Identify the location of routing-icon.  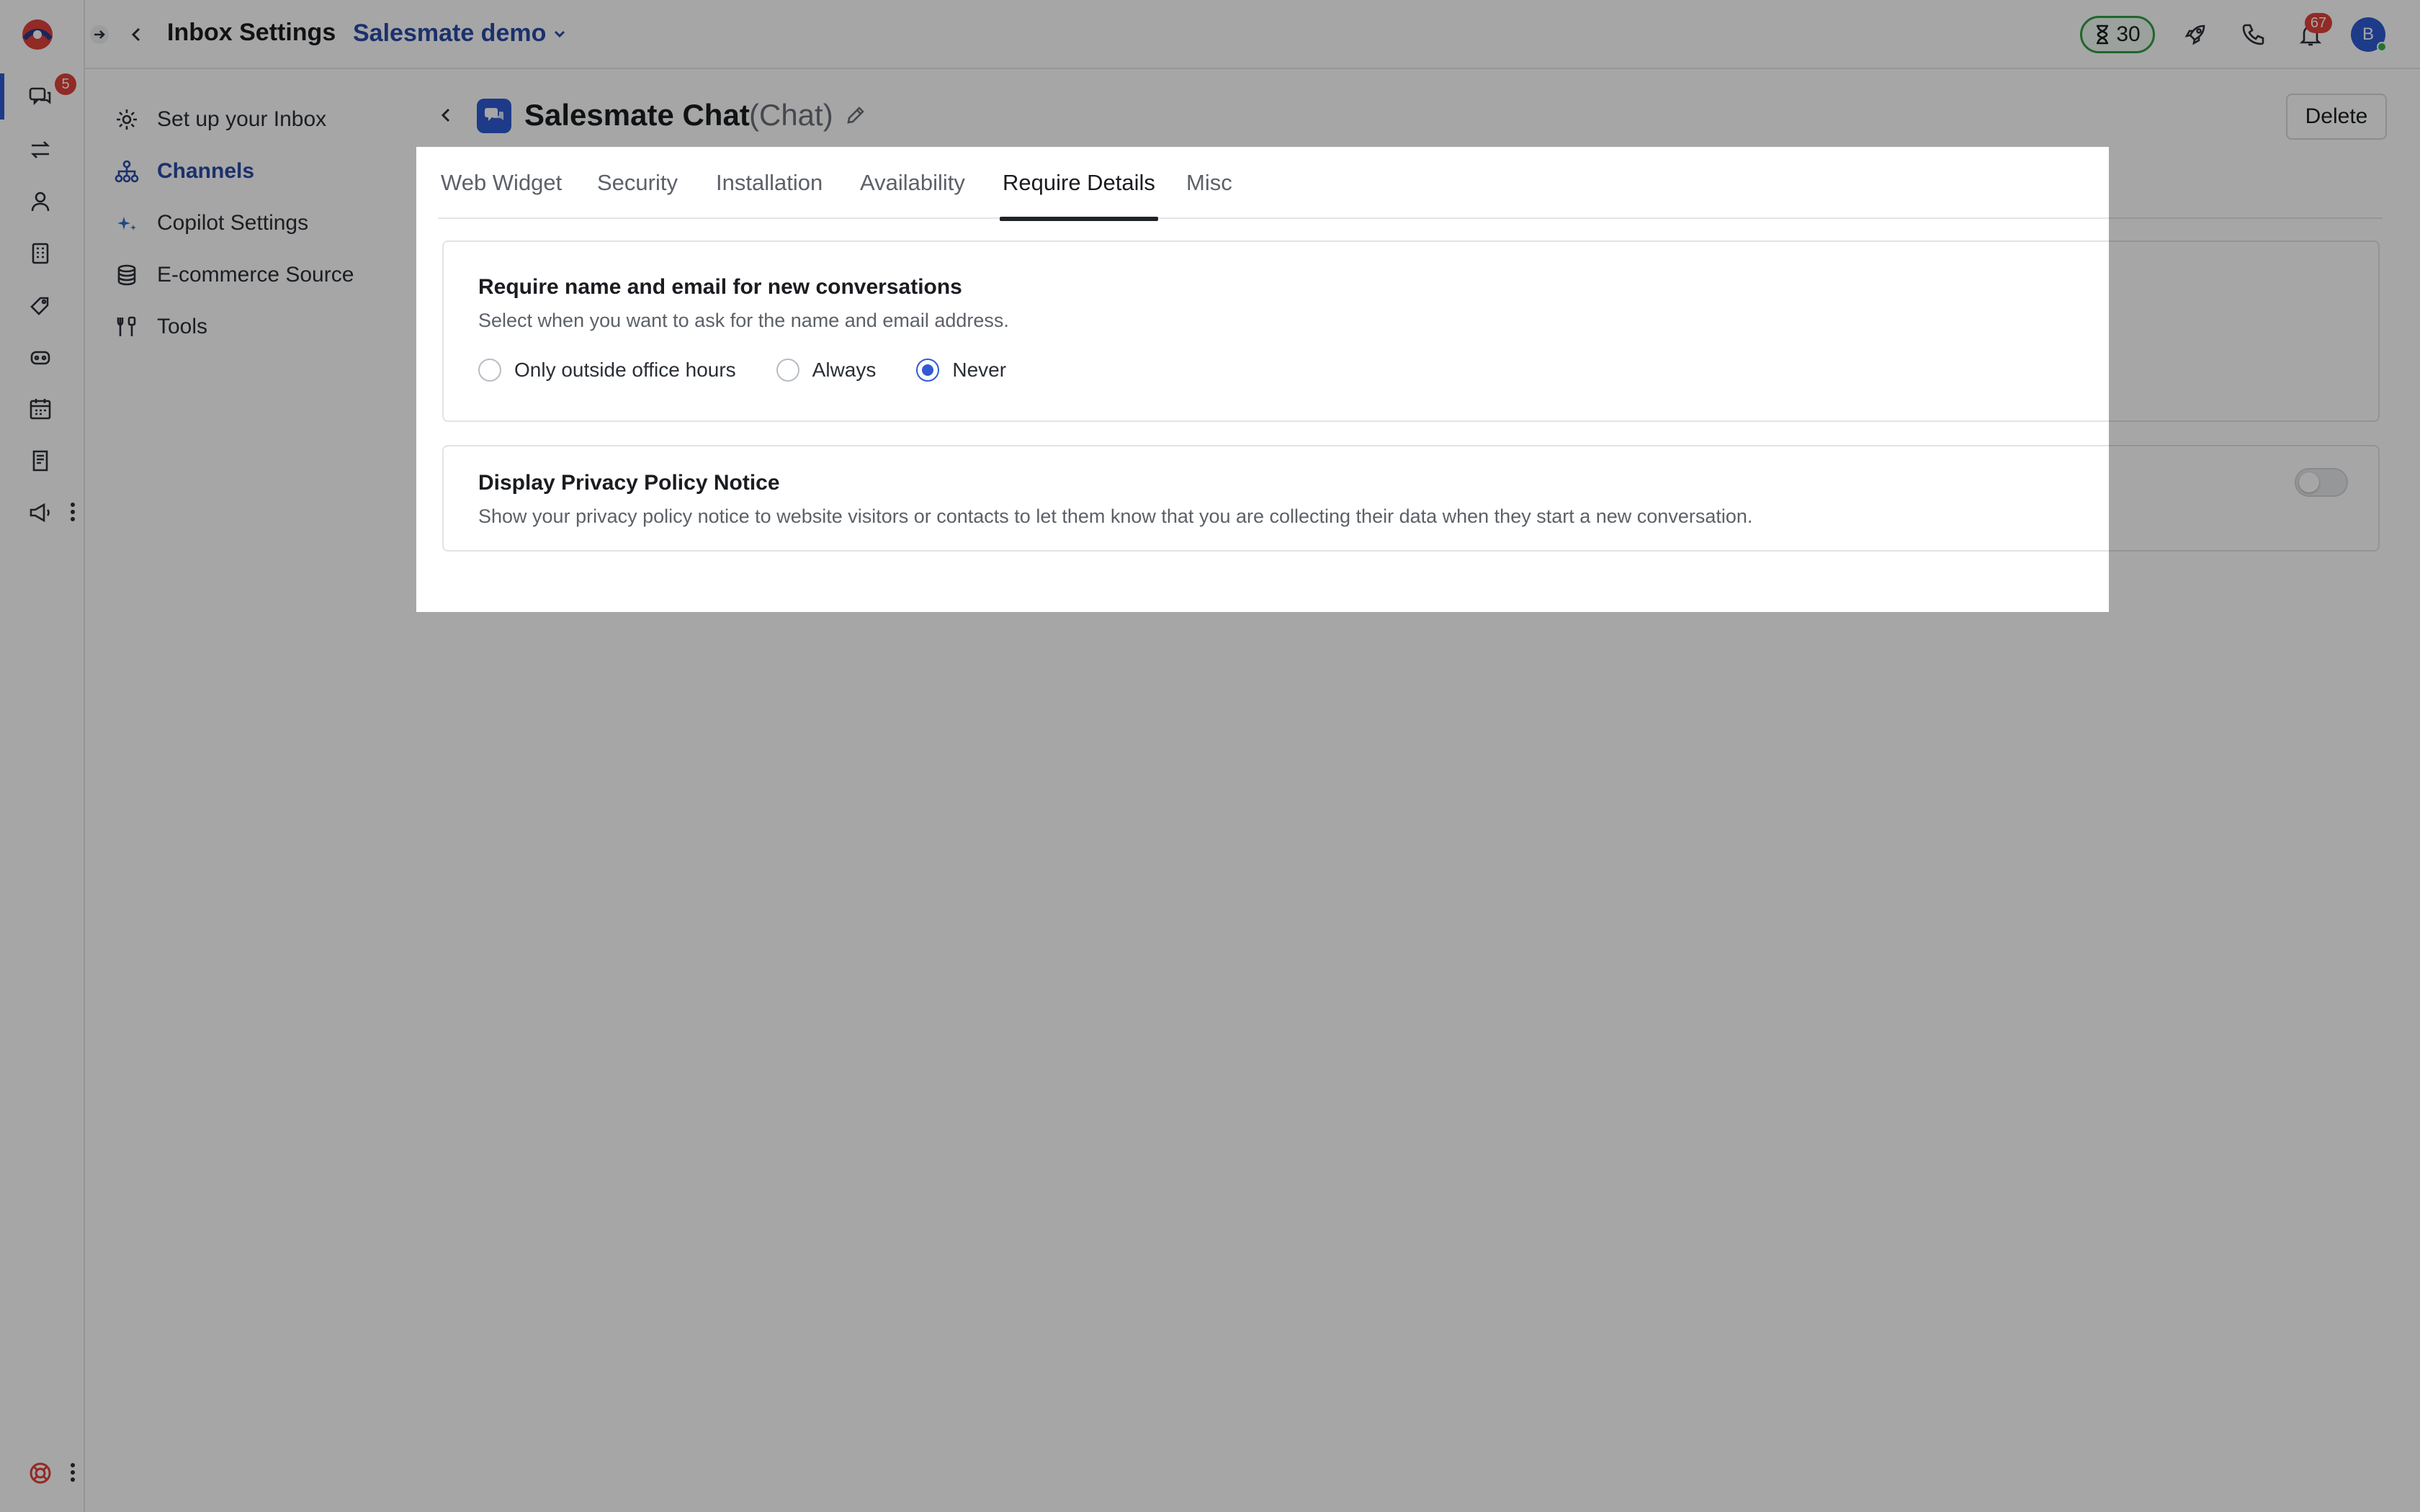
(40, 150).